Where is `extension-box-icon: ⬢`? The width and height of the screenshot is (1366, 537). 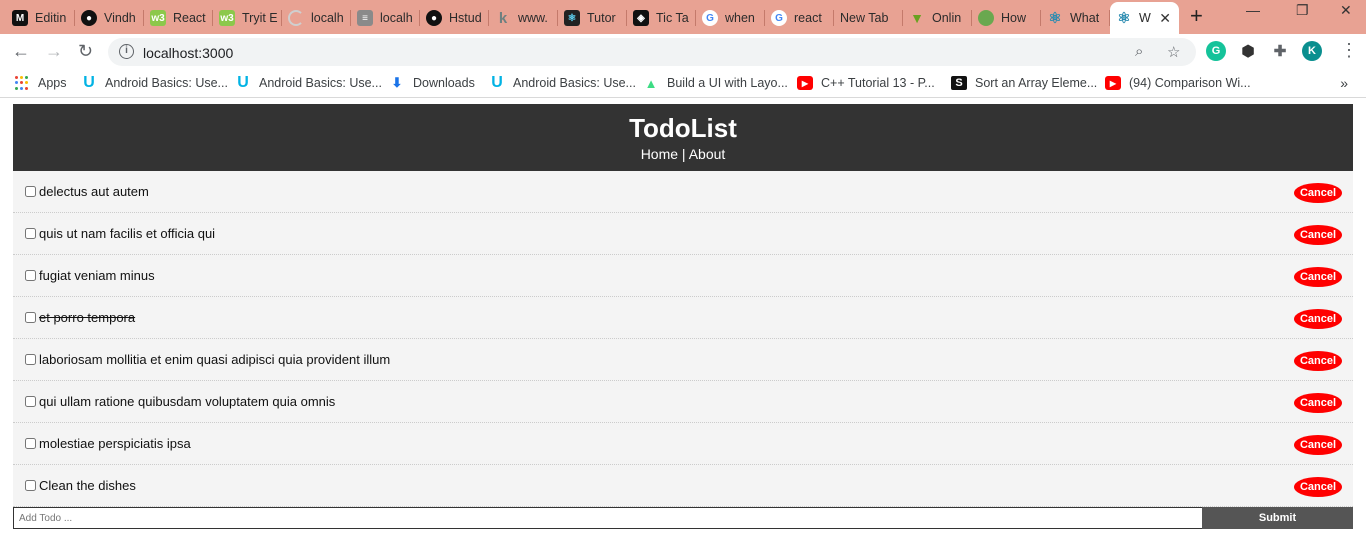
extension-box-icon: ⬢ is located at coordinates (1248, 51).